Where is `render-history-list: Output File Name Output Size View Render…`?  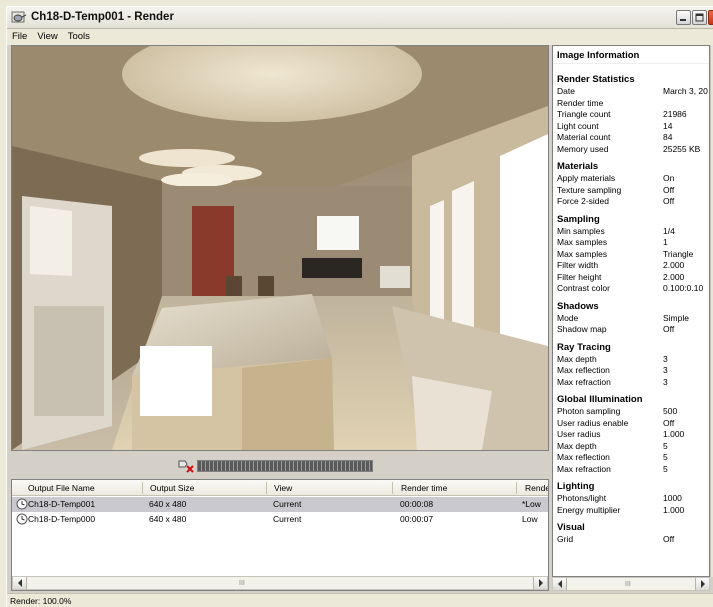 render-history-list: Output File Name Output Size View Render… is located at coordinates (280, 535).